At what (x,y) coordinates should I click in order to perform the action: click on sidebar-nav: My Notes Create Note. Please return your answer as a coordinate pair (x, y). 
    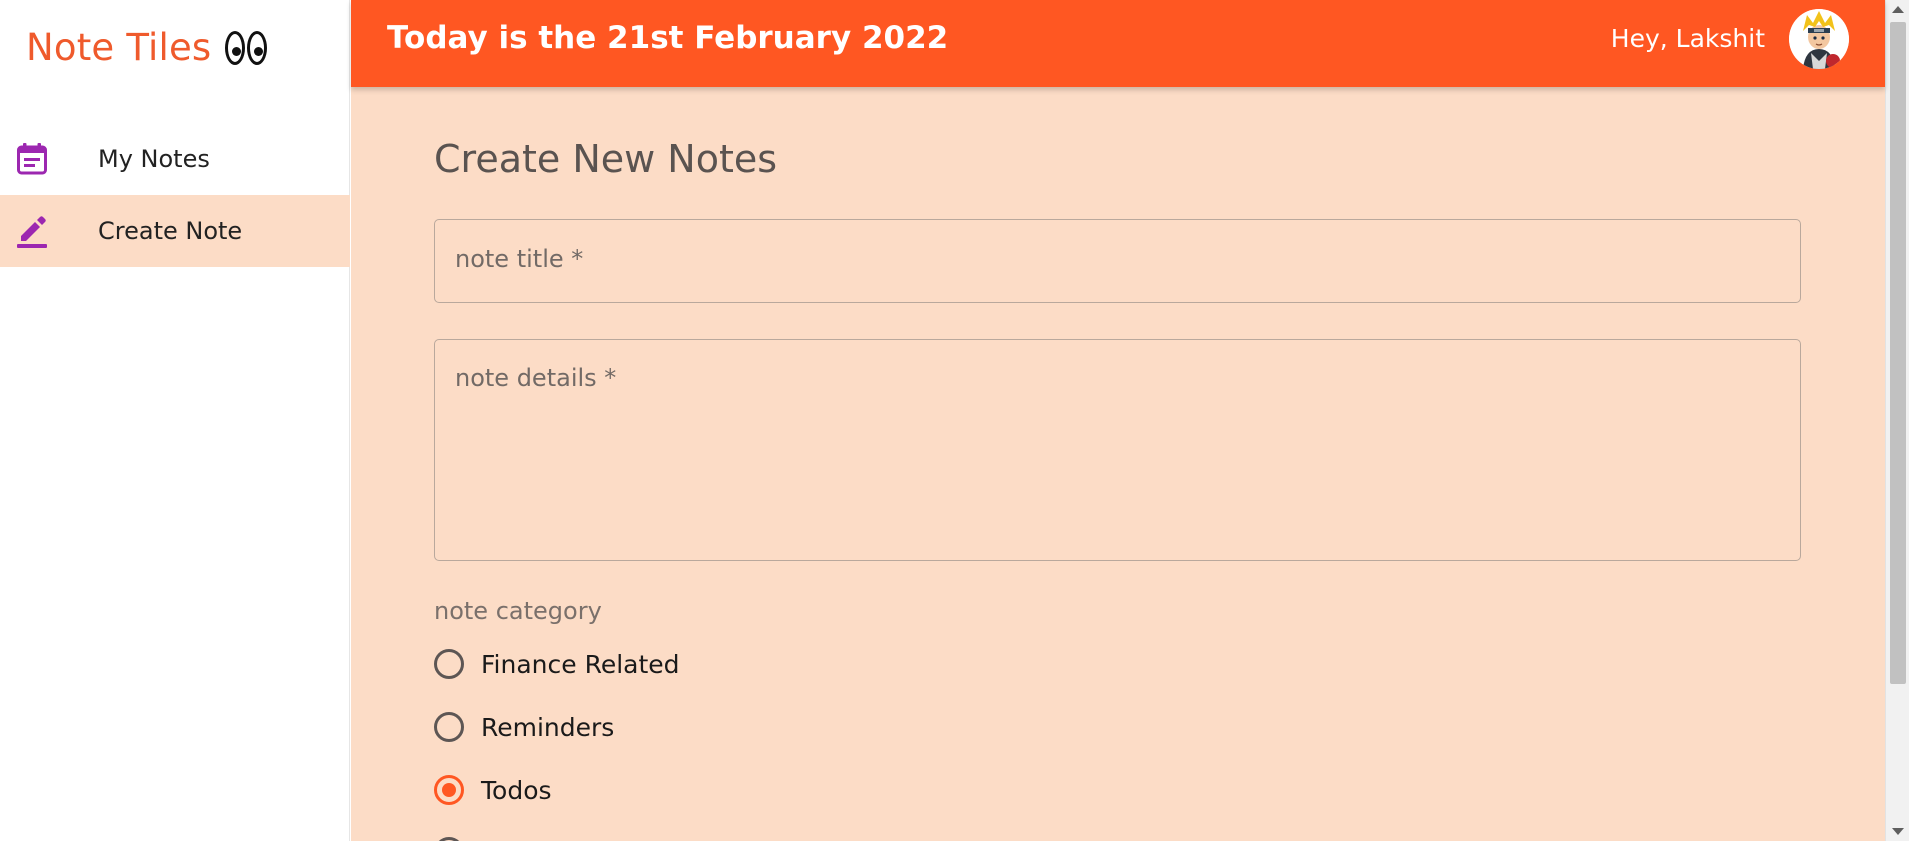
    Looking at the image, I should click on (175, 195).